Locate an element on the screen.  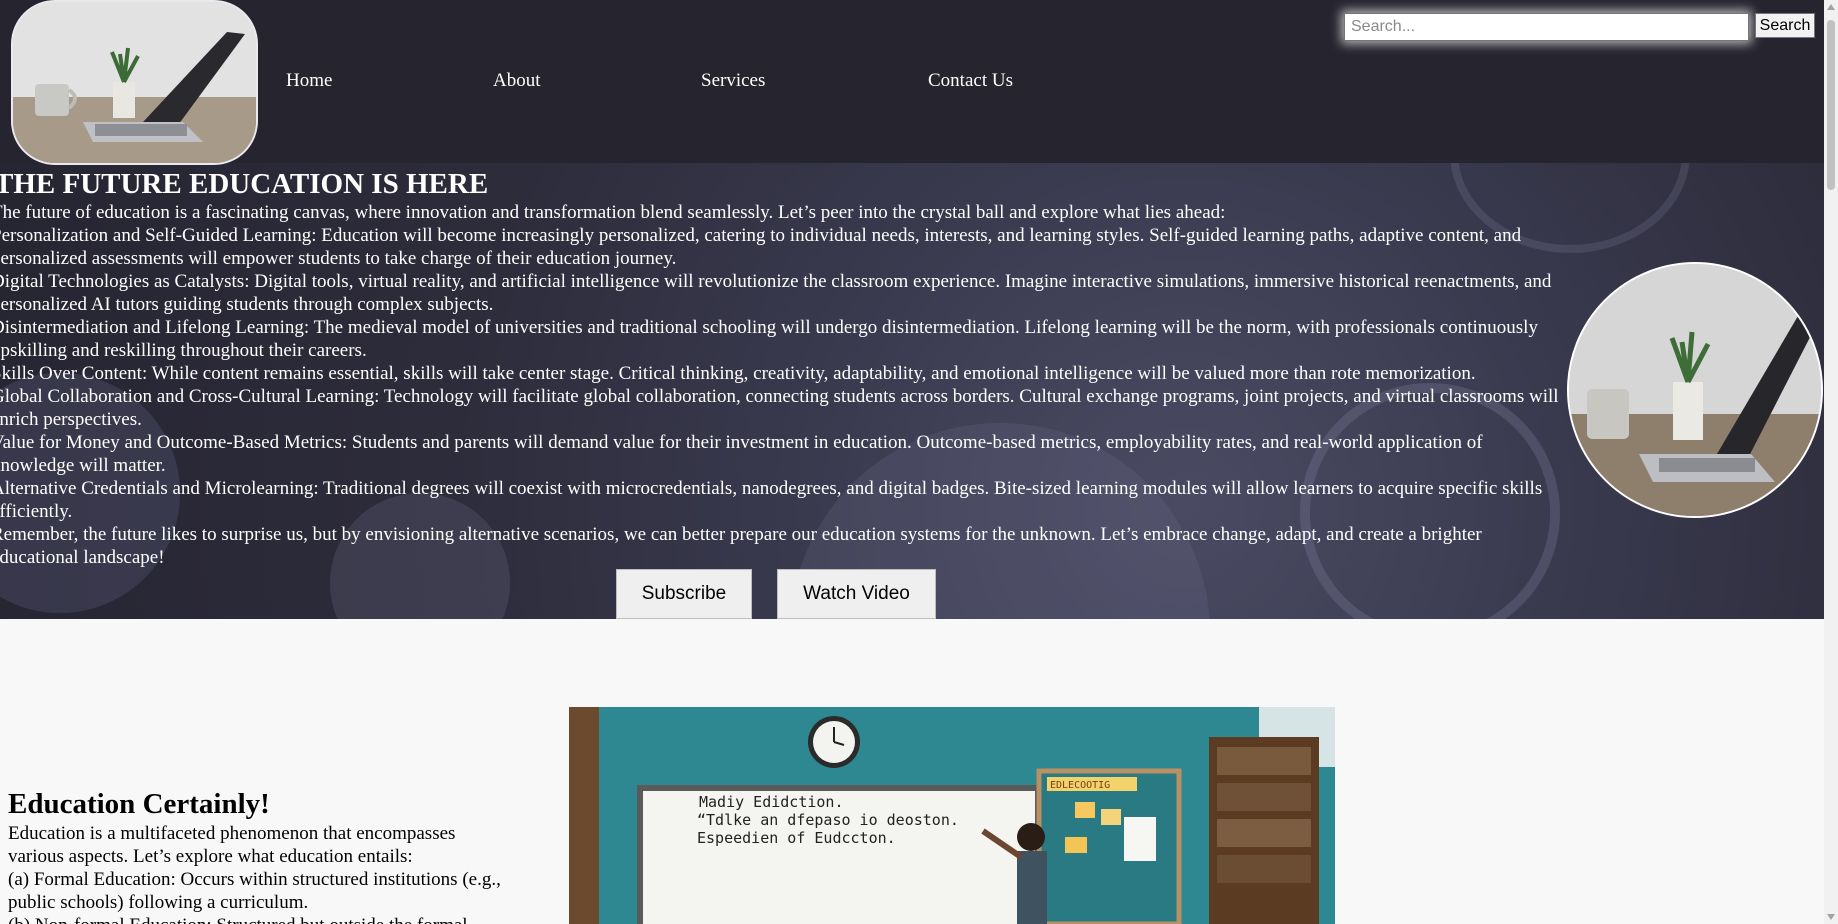
laptop-photo is located at coordinates (1695, 390).